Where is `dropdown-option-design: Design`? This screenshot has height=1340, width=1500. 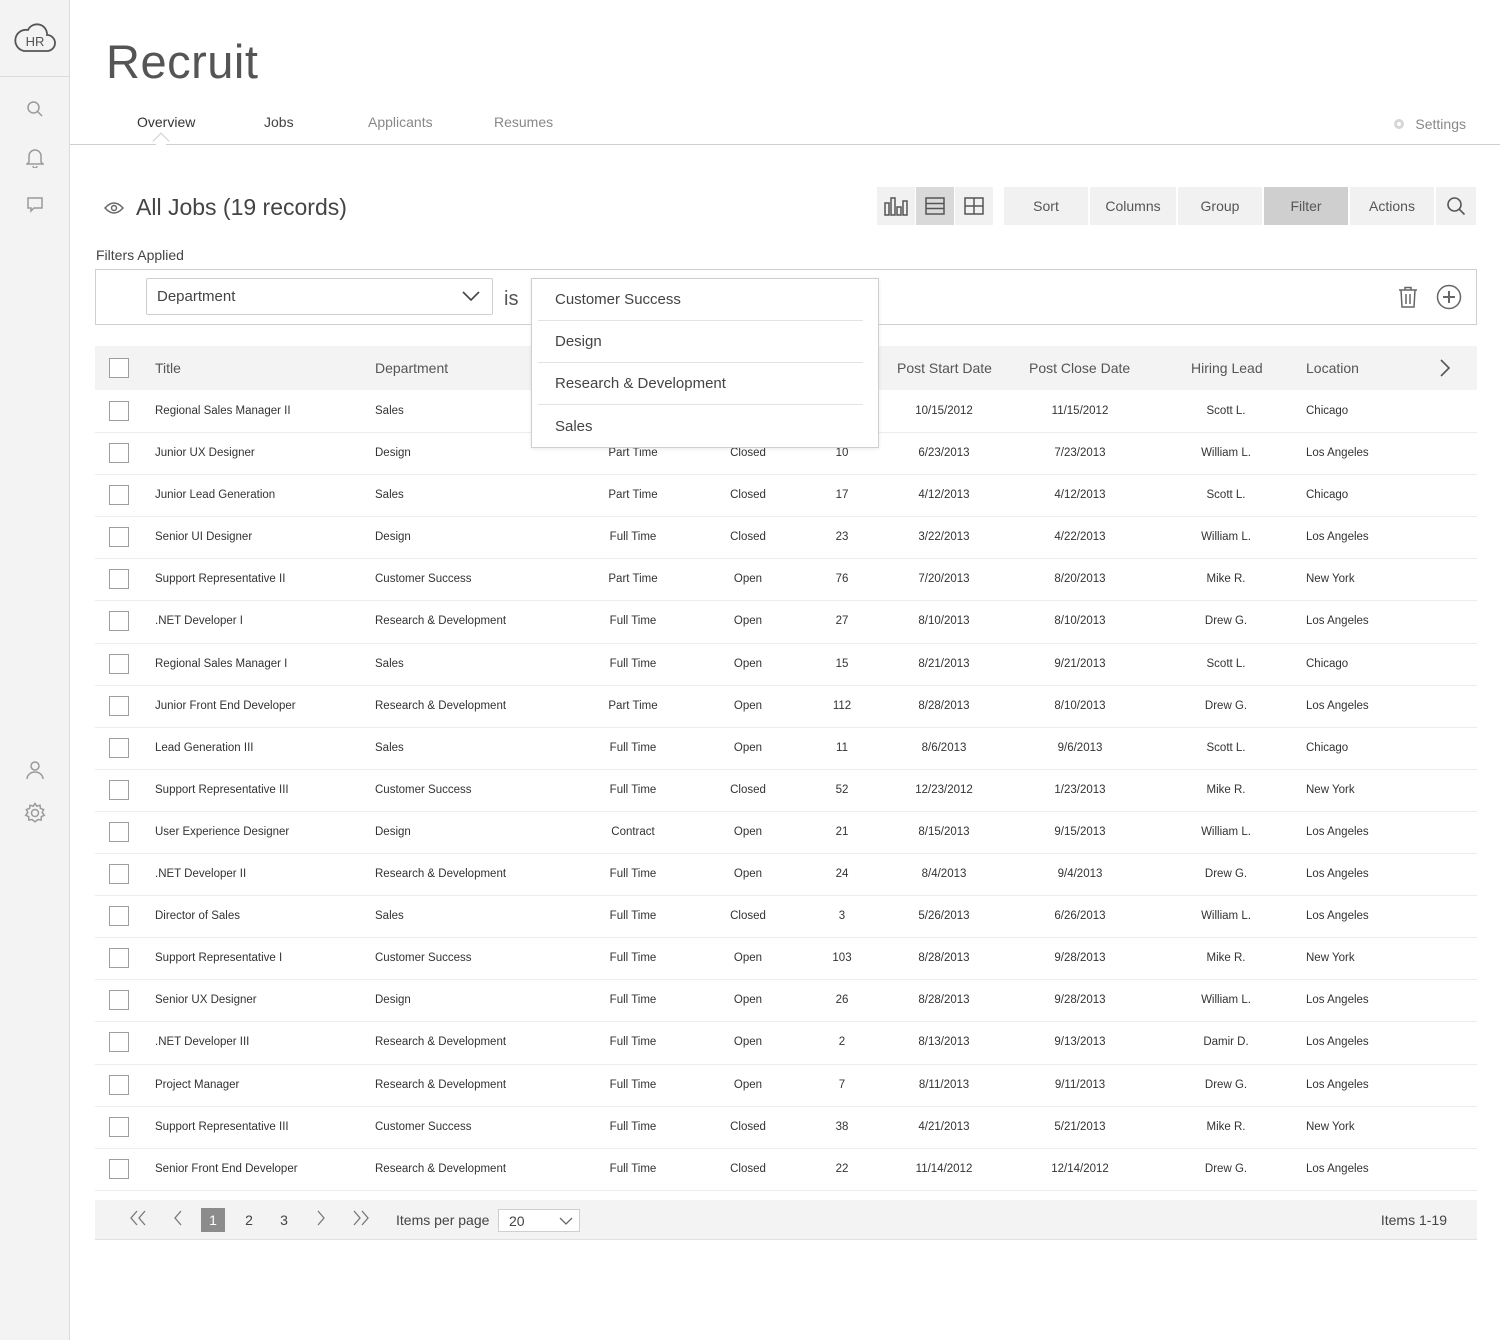 dropdown-option-design: Design is located at coordinates (700, 342).